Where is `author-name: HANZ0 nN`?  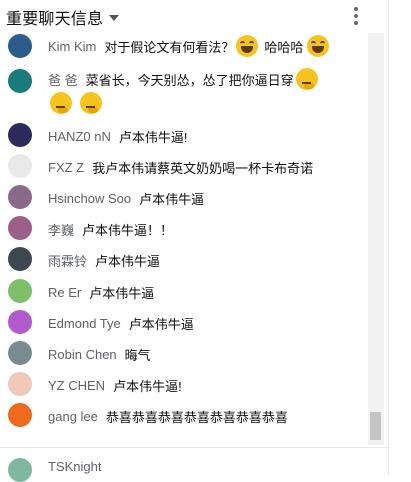 author-name: HANZ0 nN is located at coordinates (79, 136).